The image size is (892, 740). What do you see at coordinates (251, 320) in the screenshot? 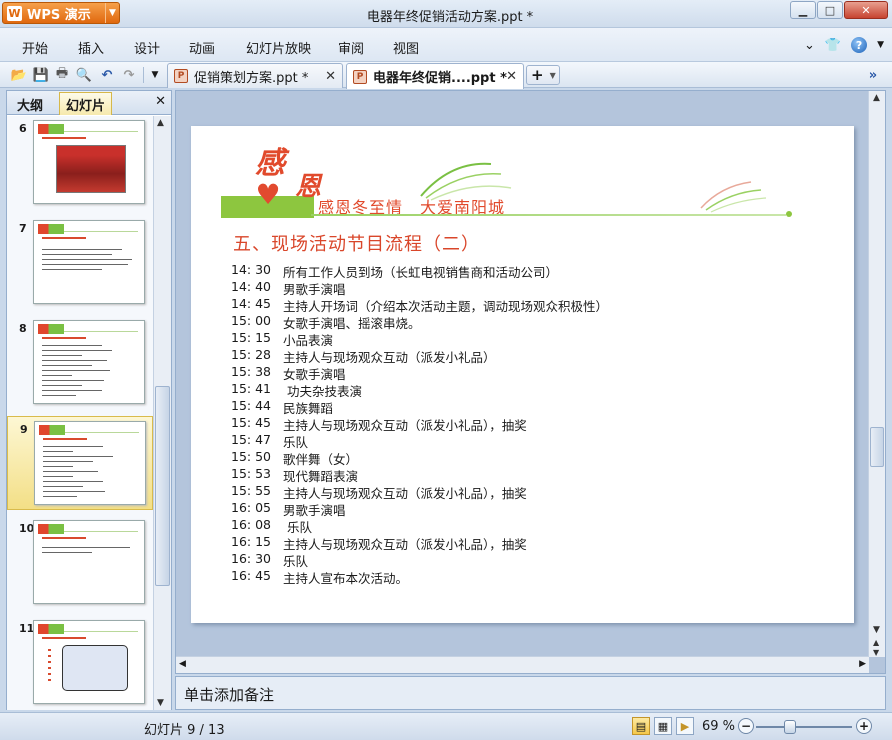
I see `schedule-time: 15: 00` at bounding box center [251, 320].